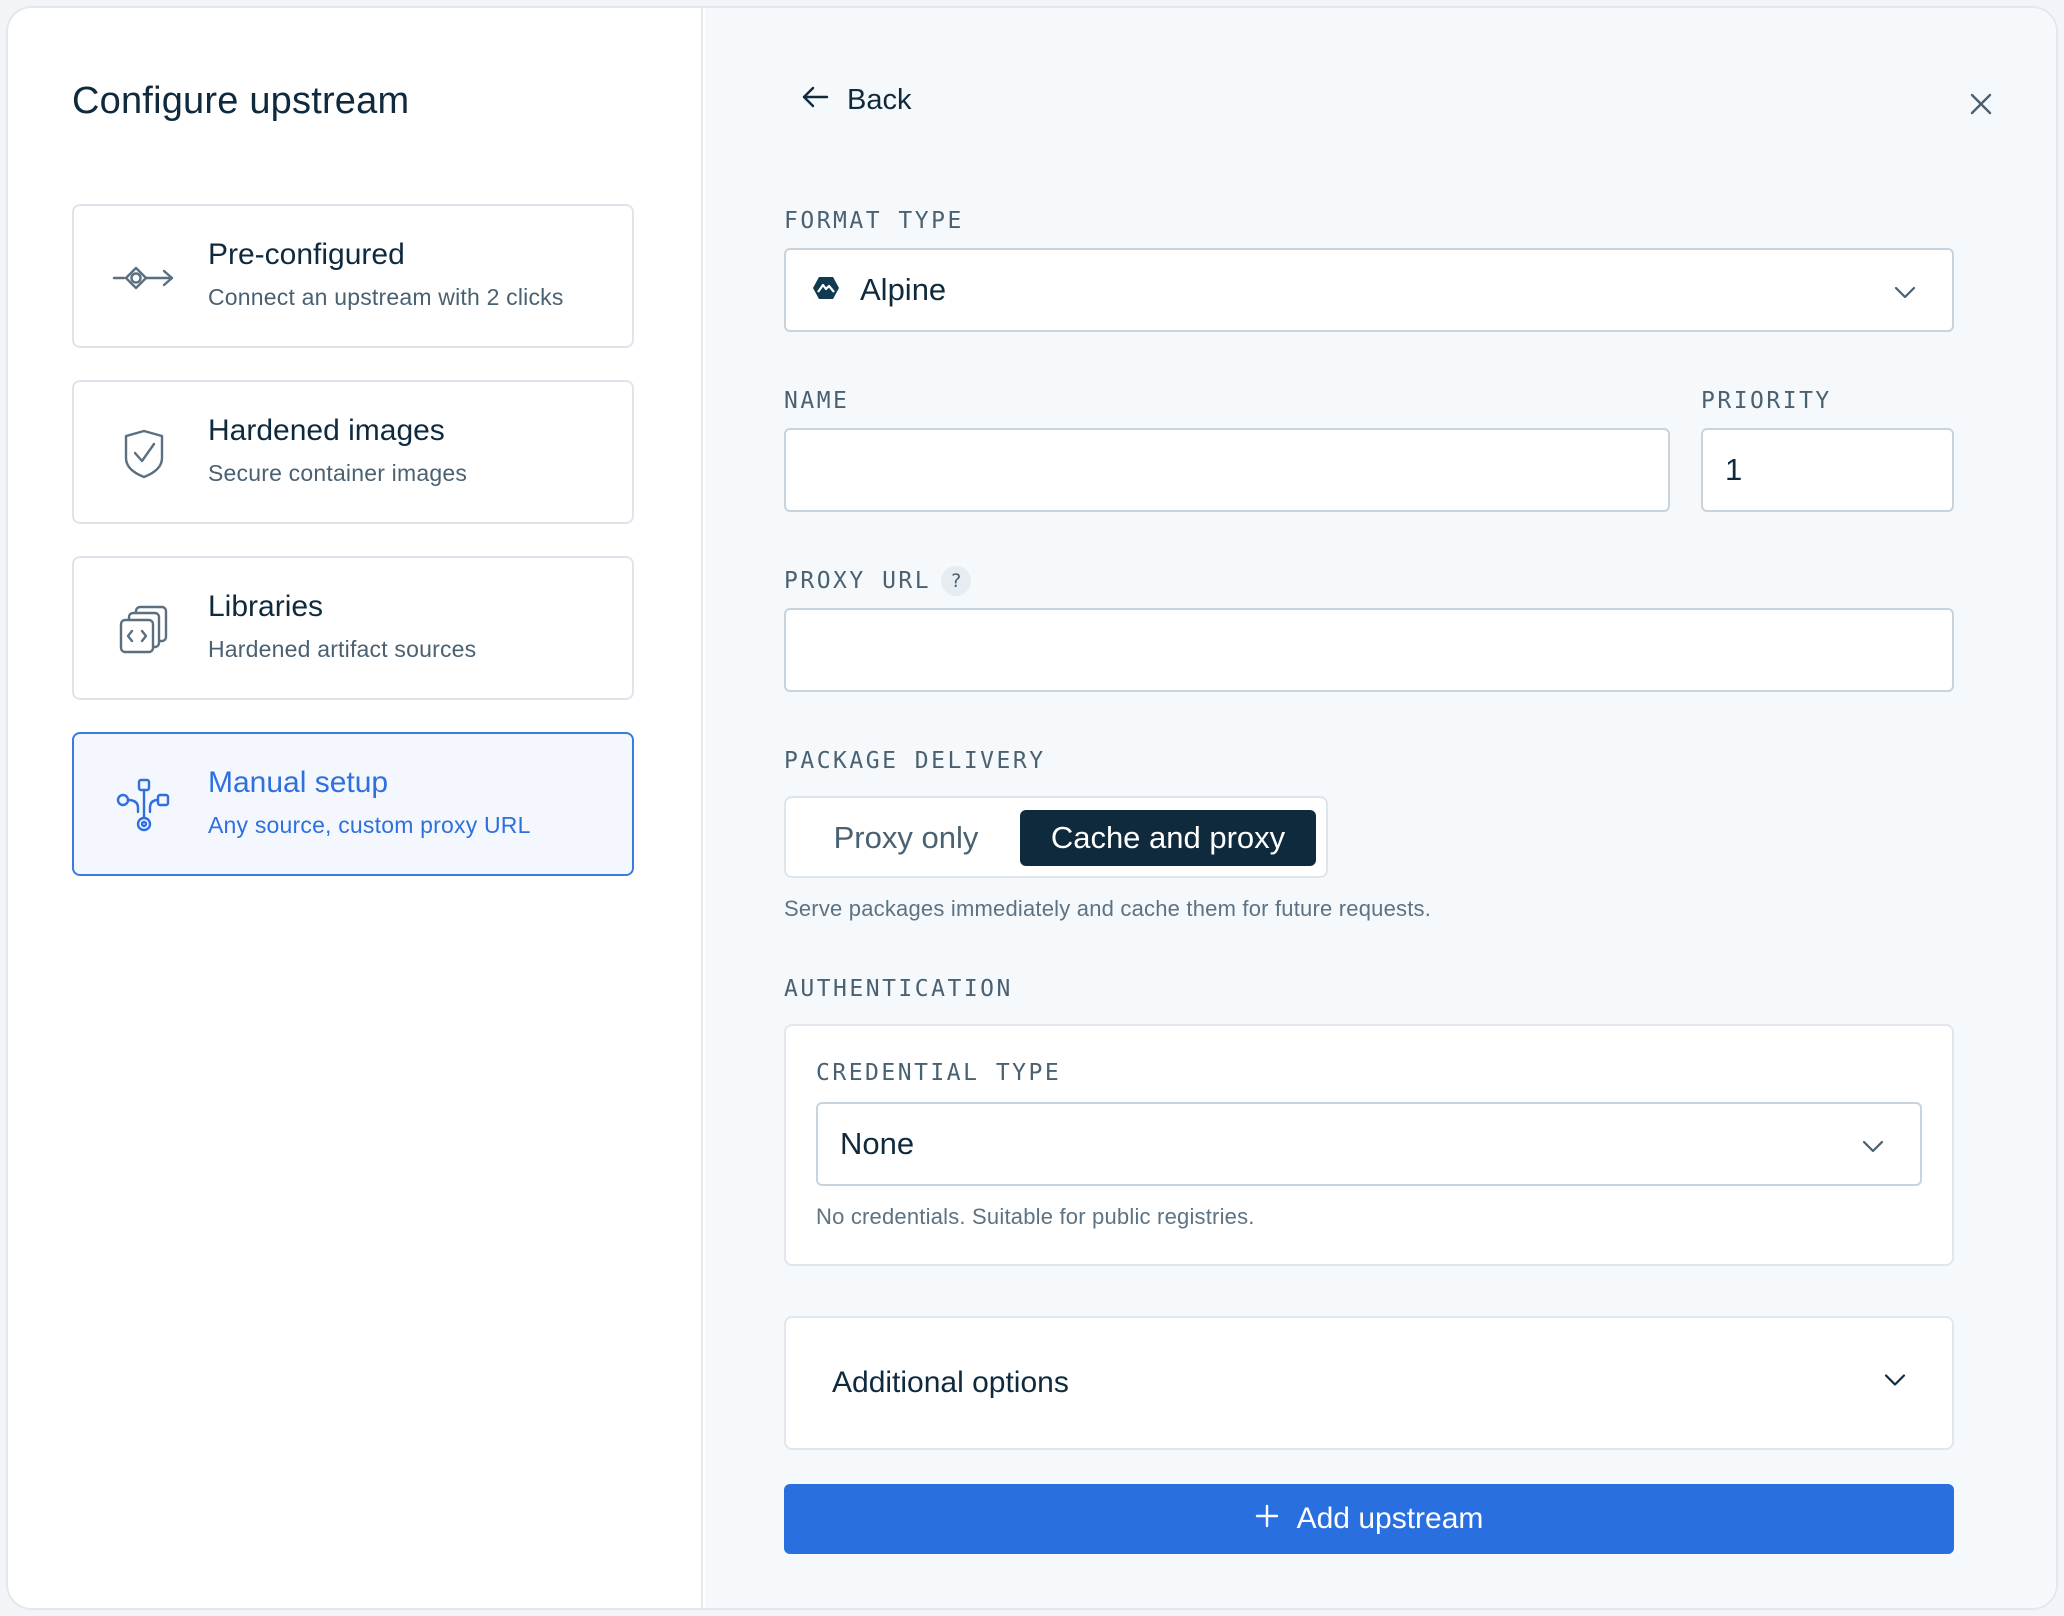 This screenshot has height=1616, width=2064. I want to click on code-stack-icon, so click(144, 630).